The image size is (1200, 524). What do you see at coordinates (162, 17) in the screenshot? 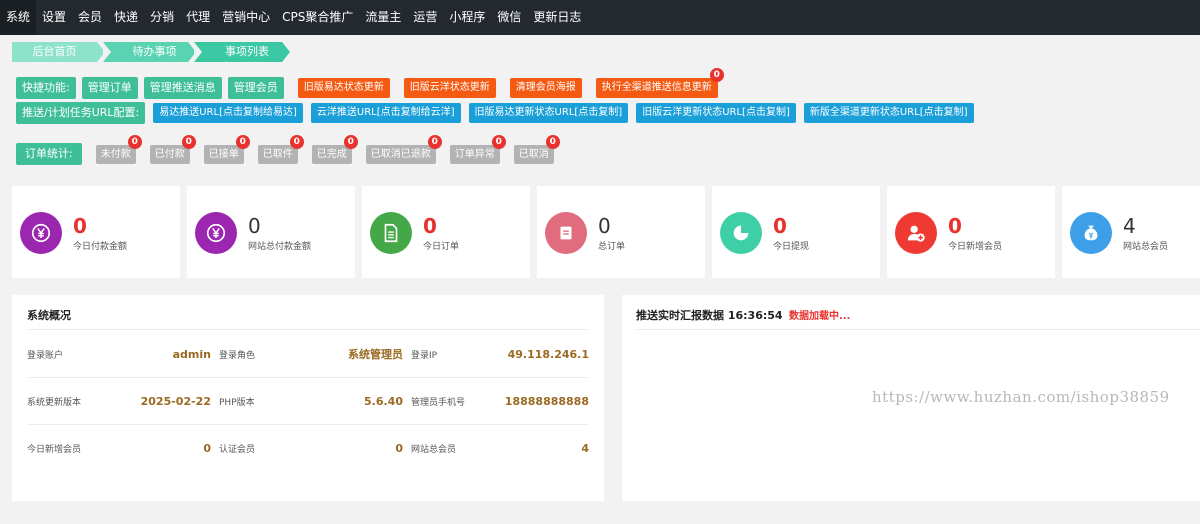
I see `nav-item-distribution: 分销` at bounding box center [162, 17].